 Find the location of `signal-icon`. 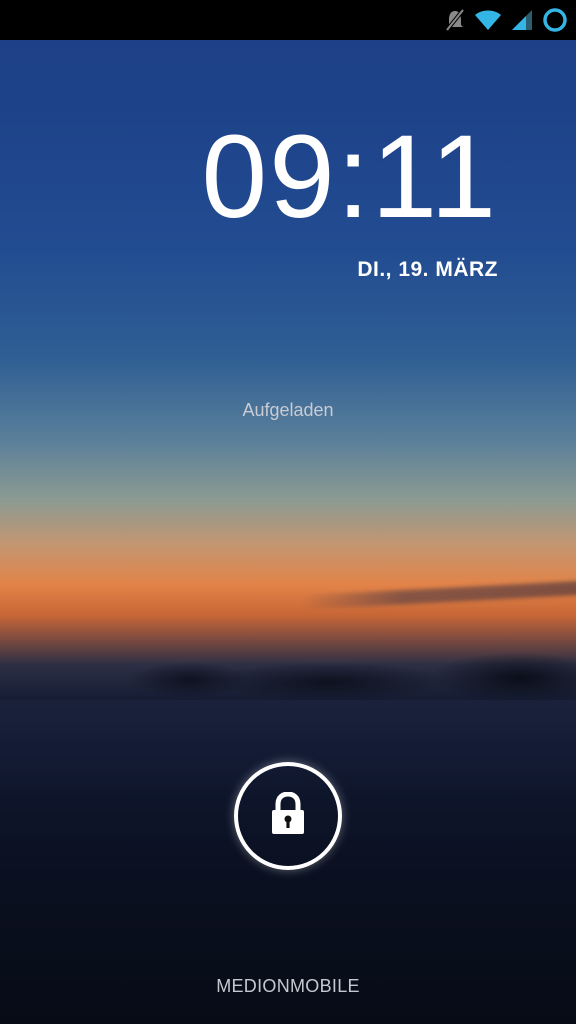

signal-icon is located at coordinates (522, 20).